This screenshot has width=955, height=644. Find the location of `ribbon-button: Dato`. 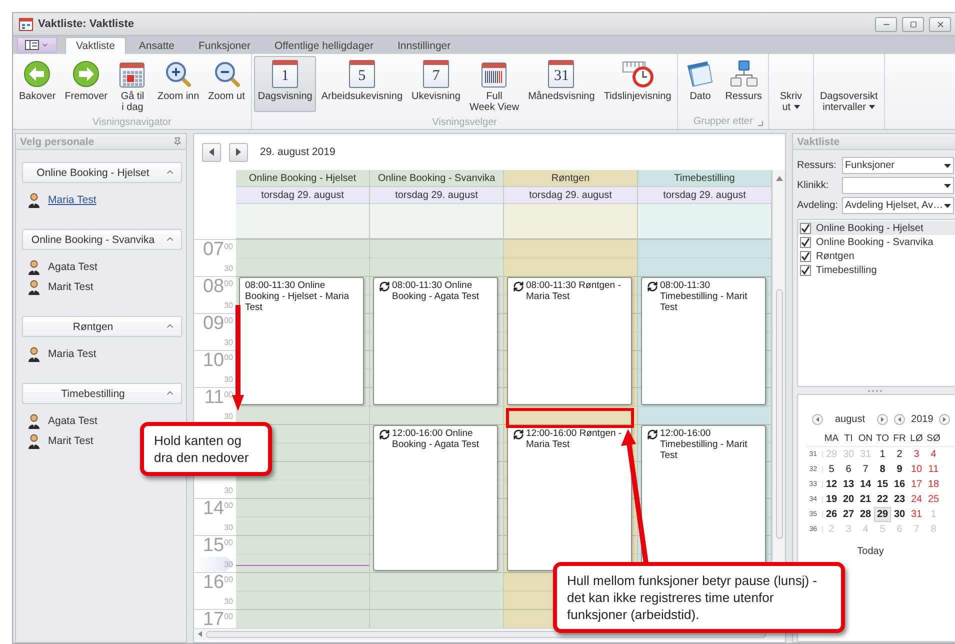

ribbon-button: Dato is located at coordinates (700, 84).